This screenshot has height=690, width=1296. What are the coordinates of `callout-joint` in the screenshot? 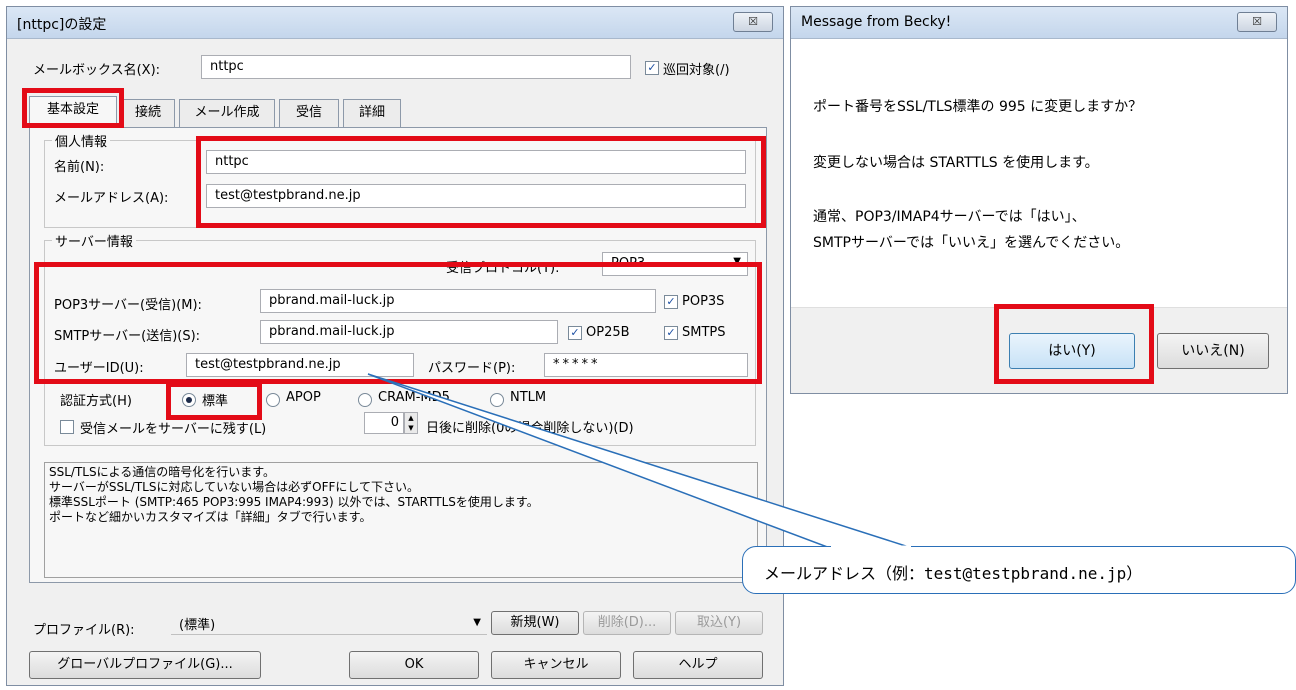 It's located at (871, 547).